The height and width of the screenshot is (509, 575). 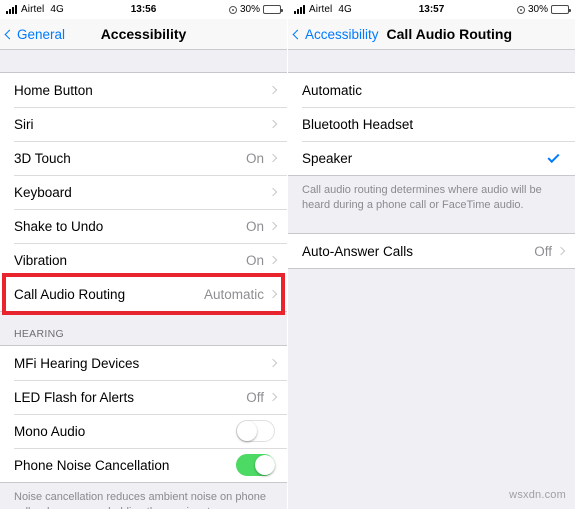 What do you see at coordinates (143, 397) in the screenshot?
I see `list-item: LED Flash for Alerts Off` at bounding box center [143, 397].